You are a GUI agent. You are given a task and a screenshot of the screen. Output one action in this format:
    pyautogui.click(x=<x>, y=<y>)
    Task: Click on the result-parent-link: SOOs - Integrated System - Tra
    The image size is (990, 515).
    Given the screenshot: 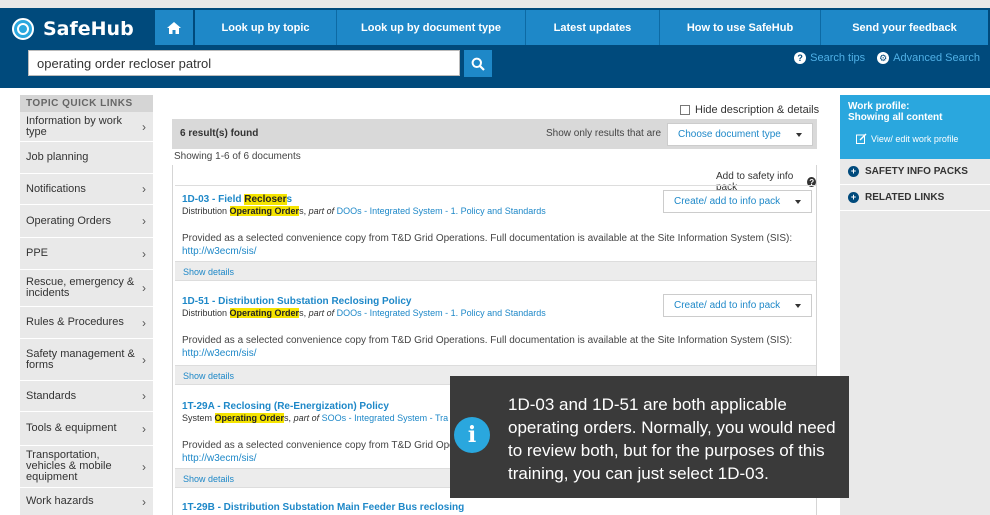 What is the action you would take?
    pyautogui.click(x=385, y=418)
    